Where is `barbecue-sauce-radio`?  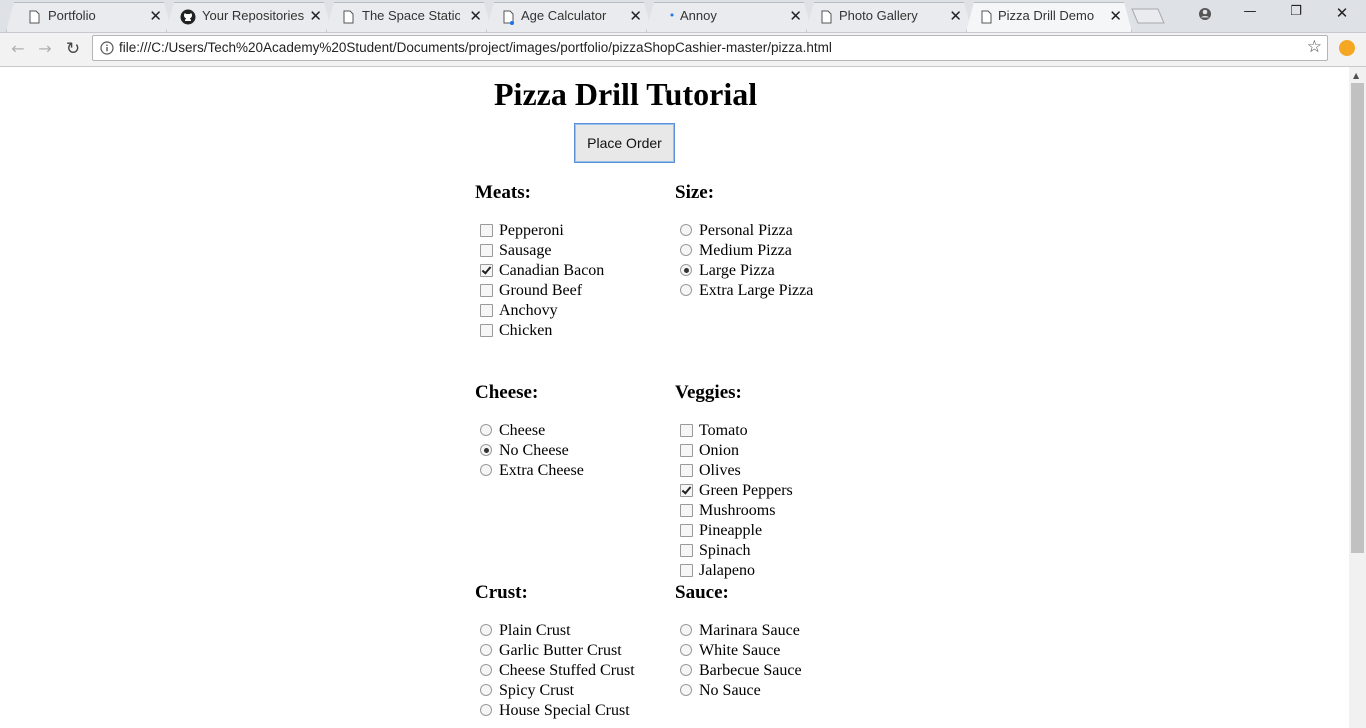 barbecue-sauce-radio is located at coordinates (686, 670).